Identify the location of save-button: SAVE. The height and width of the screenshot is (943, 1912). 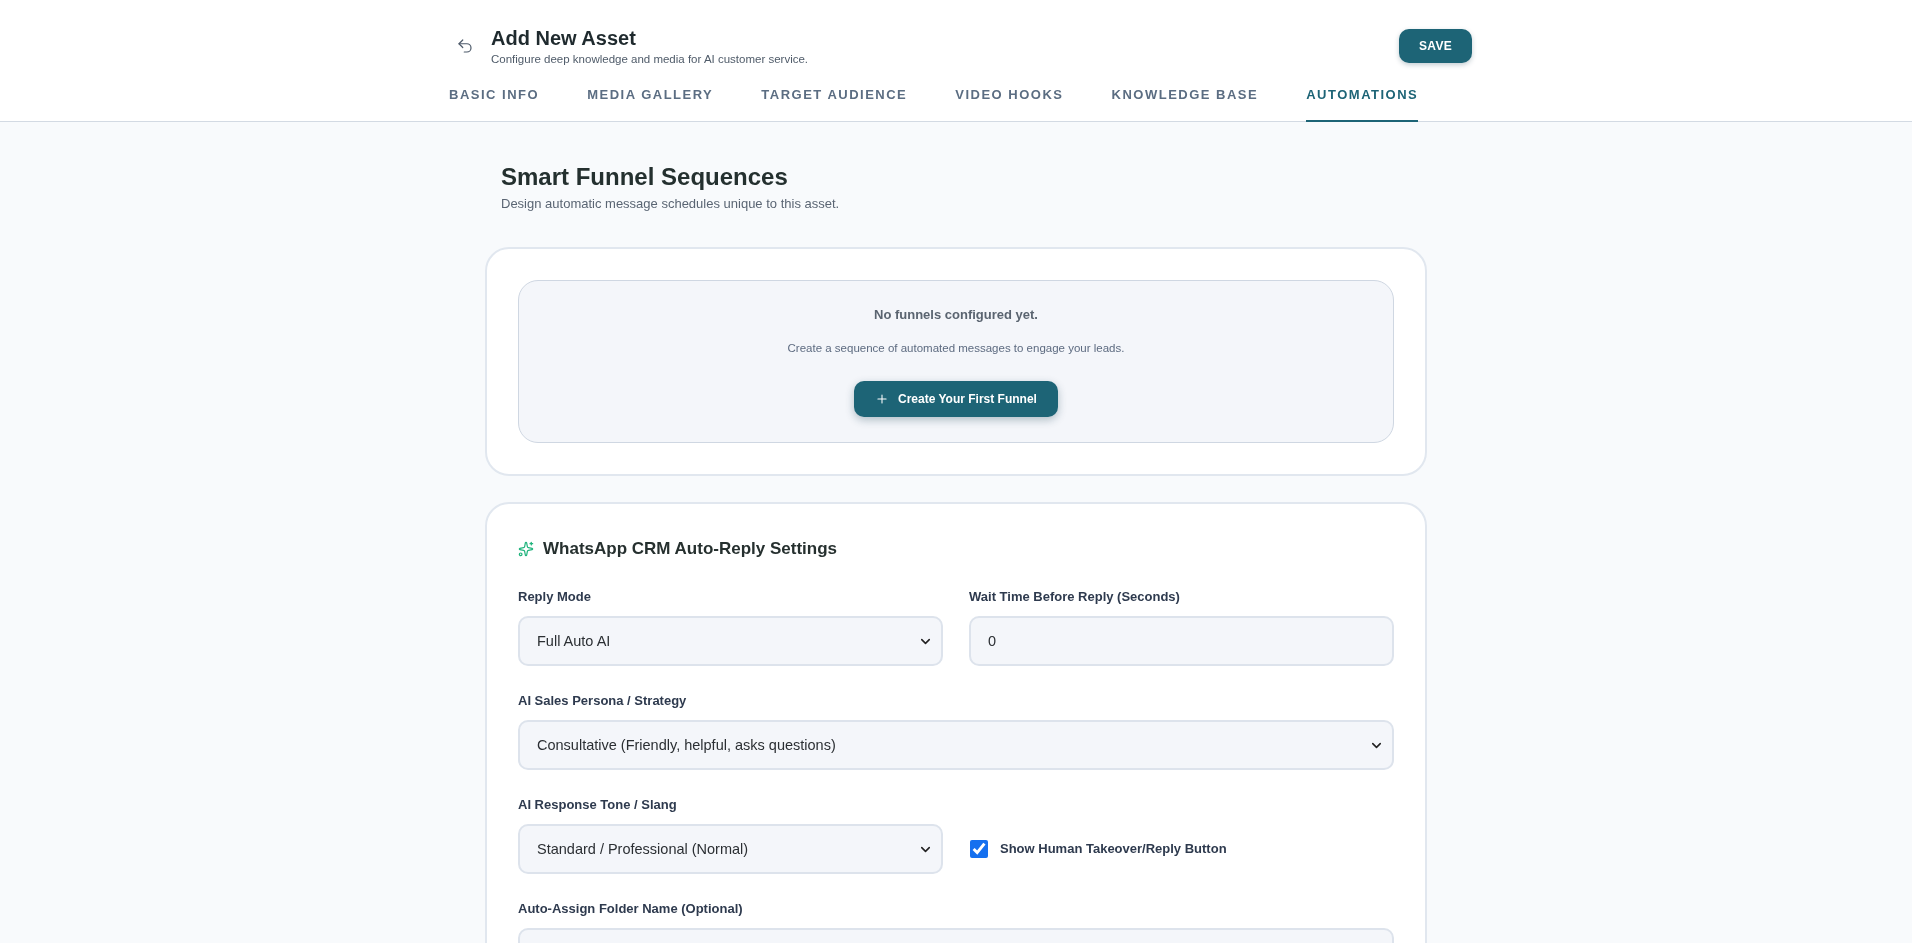
(1435, 46).